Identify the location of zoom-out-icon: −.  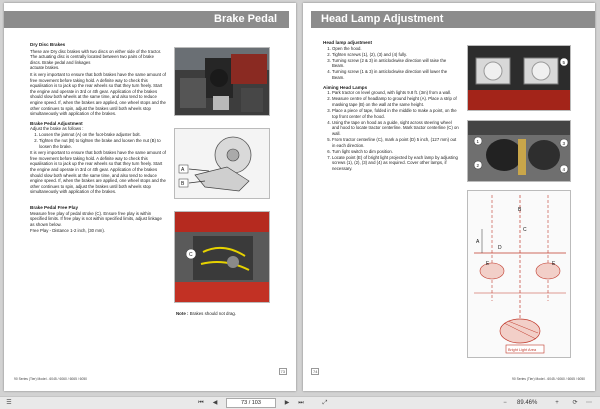
(505, 403).